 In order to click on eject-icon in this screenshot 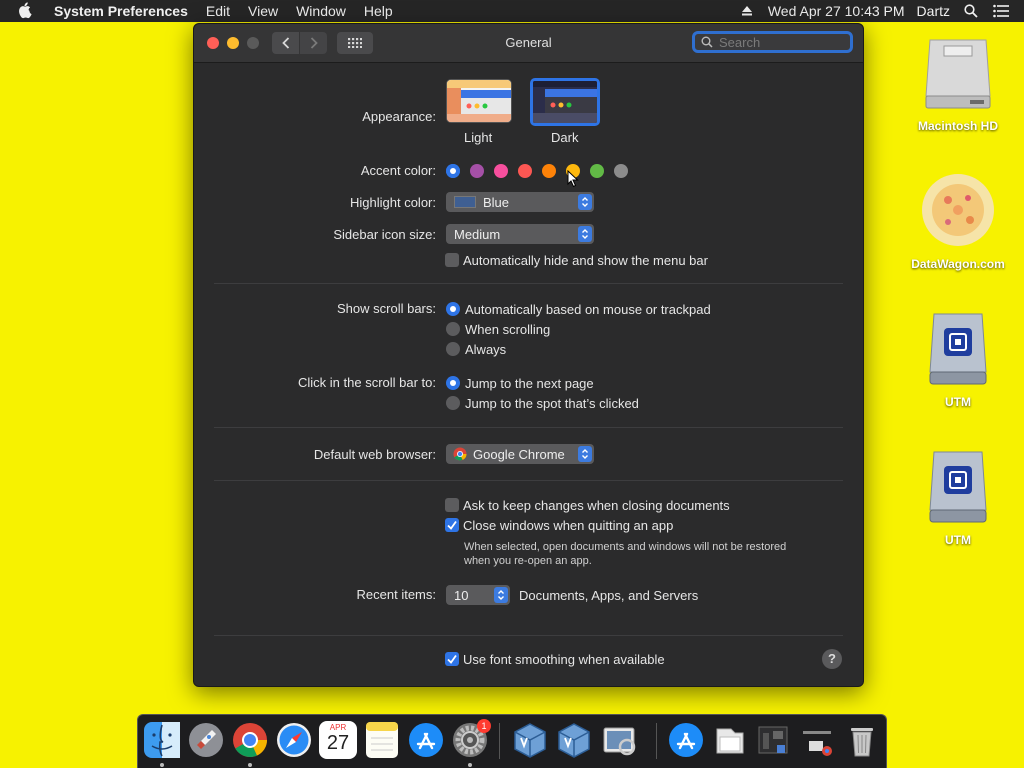, I will do `click(747, 11)`.